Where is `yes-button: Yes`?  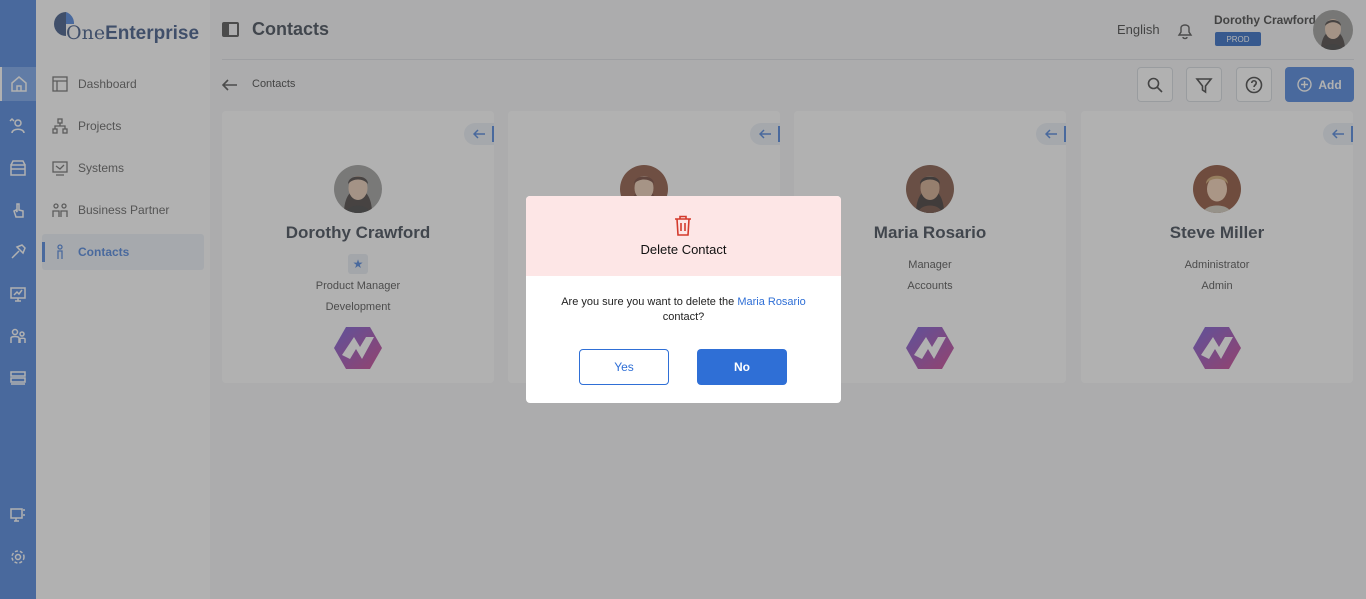
yes-button: Yes is located at coordinates (624, 367).